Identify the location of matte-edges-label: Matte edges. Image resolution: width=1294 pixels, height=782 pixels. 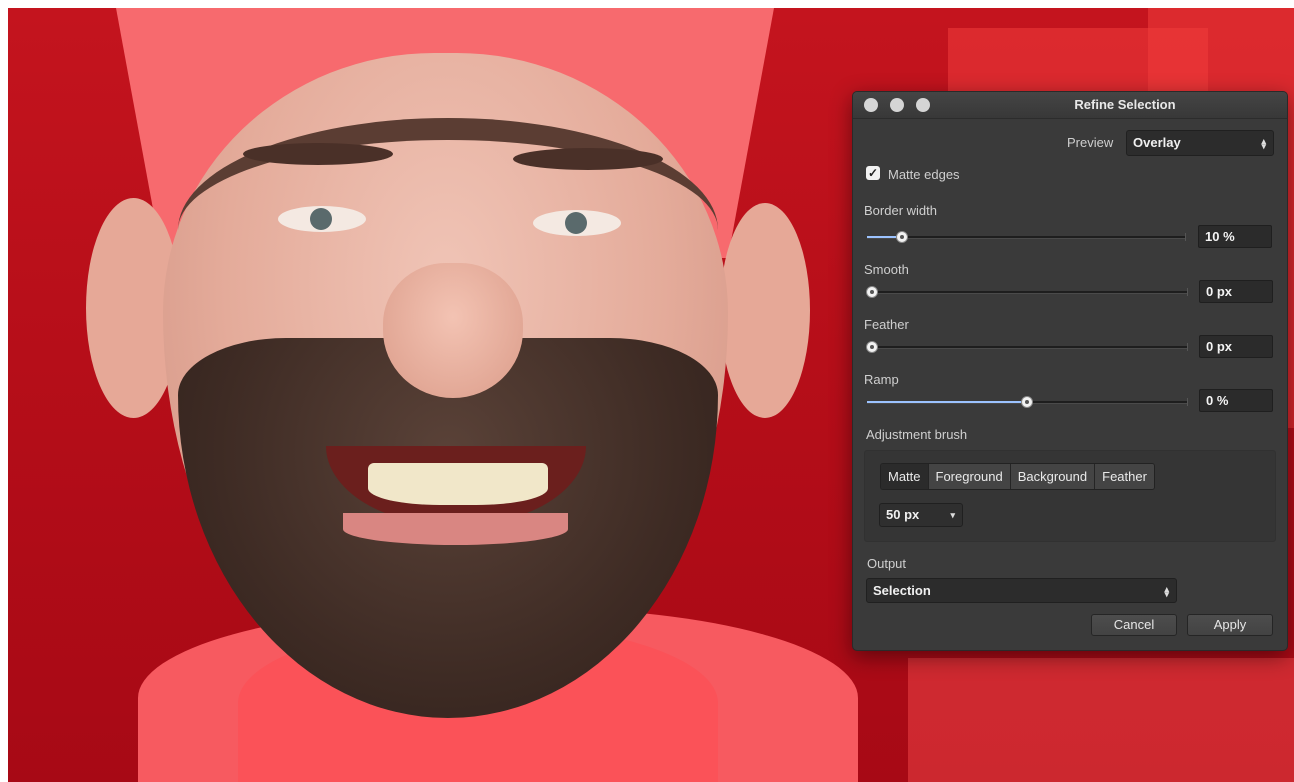
(924, 174).